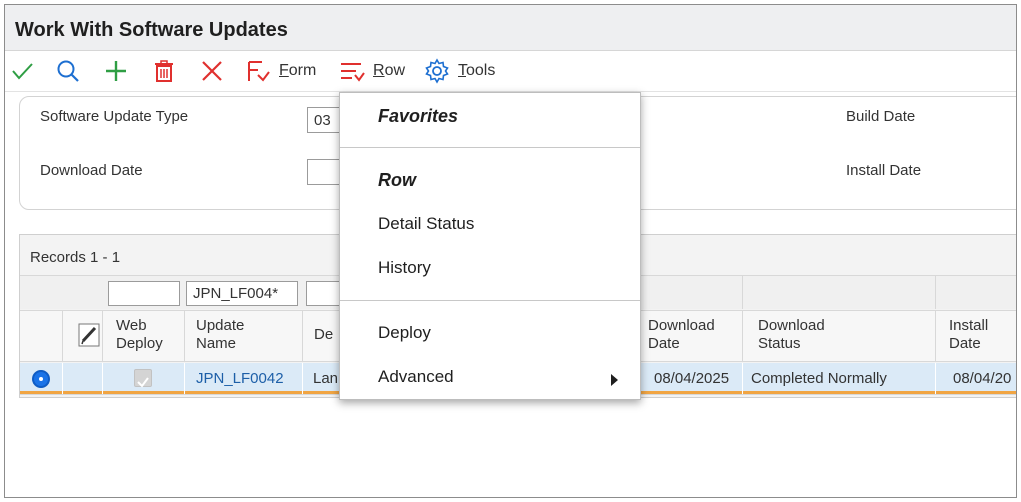  I want to click on search-icon, so click(68, 71).